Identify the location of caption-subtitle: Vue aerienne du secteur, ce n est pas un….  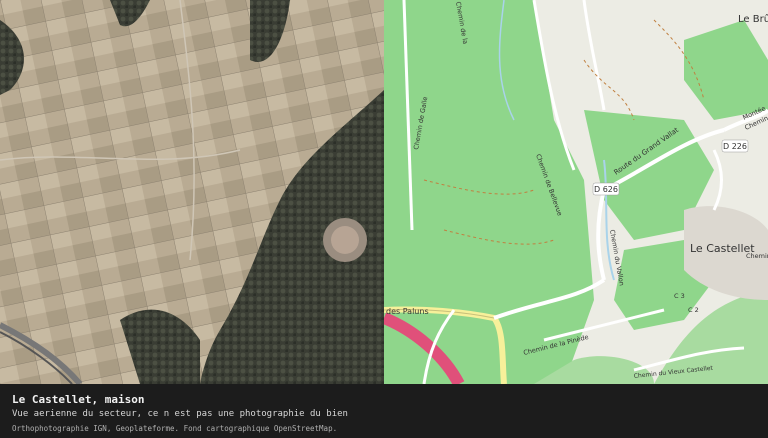
(180, 414).